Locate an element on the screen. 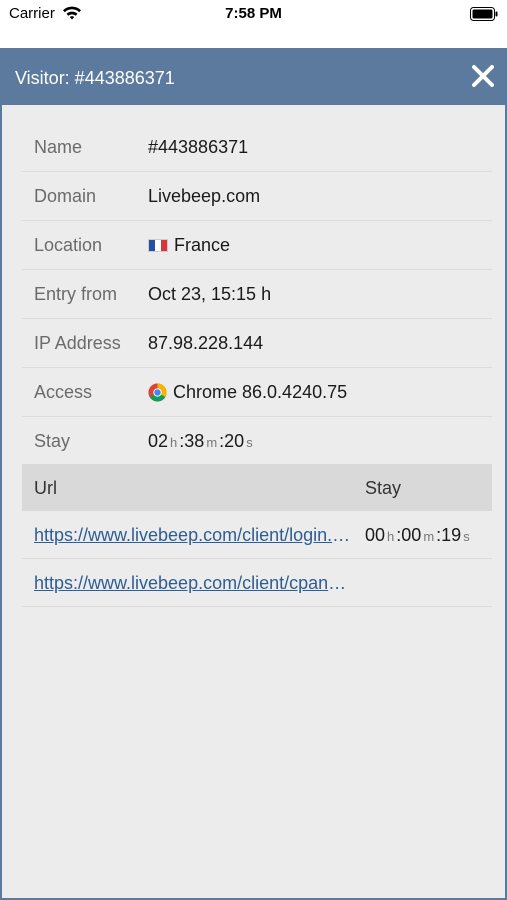  stay-value: 02 h : 38 m : 20 s is located at coordinates (201, 441).